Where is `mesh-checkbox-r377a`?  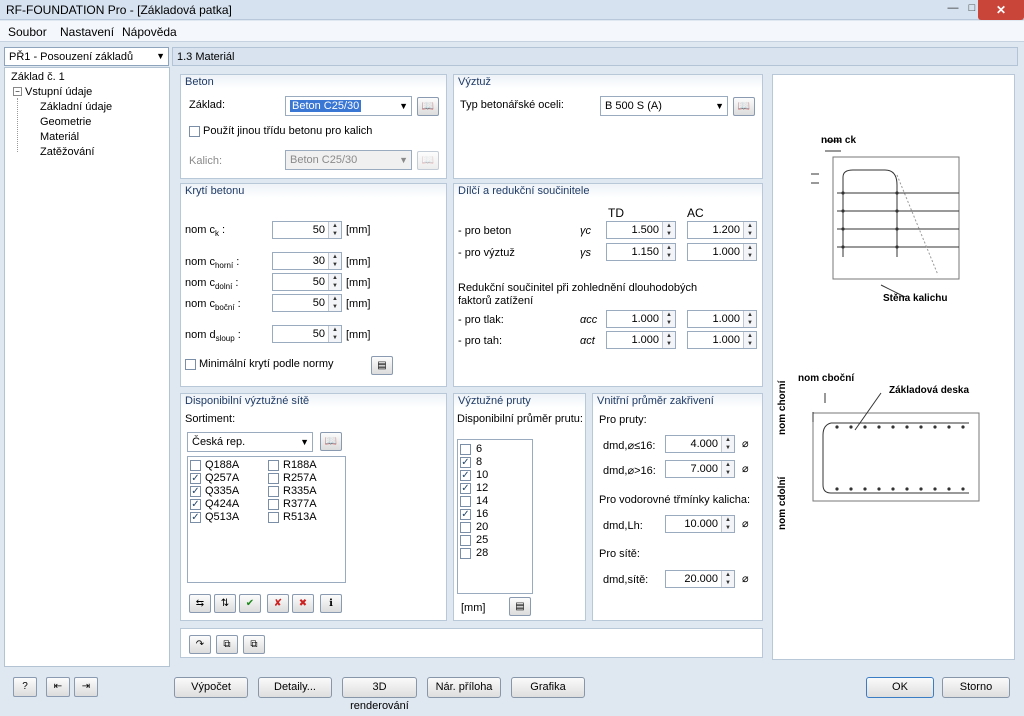
mesh-checkbox-r377a is located at coordinates (273, 504).